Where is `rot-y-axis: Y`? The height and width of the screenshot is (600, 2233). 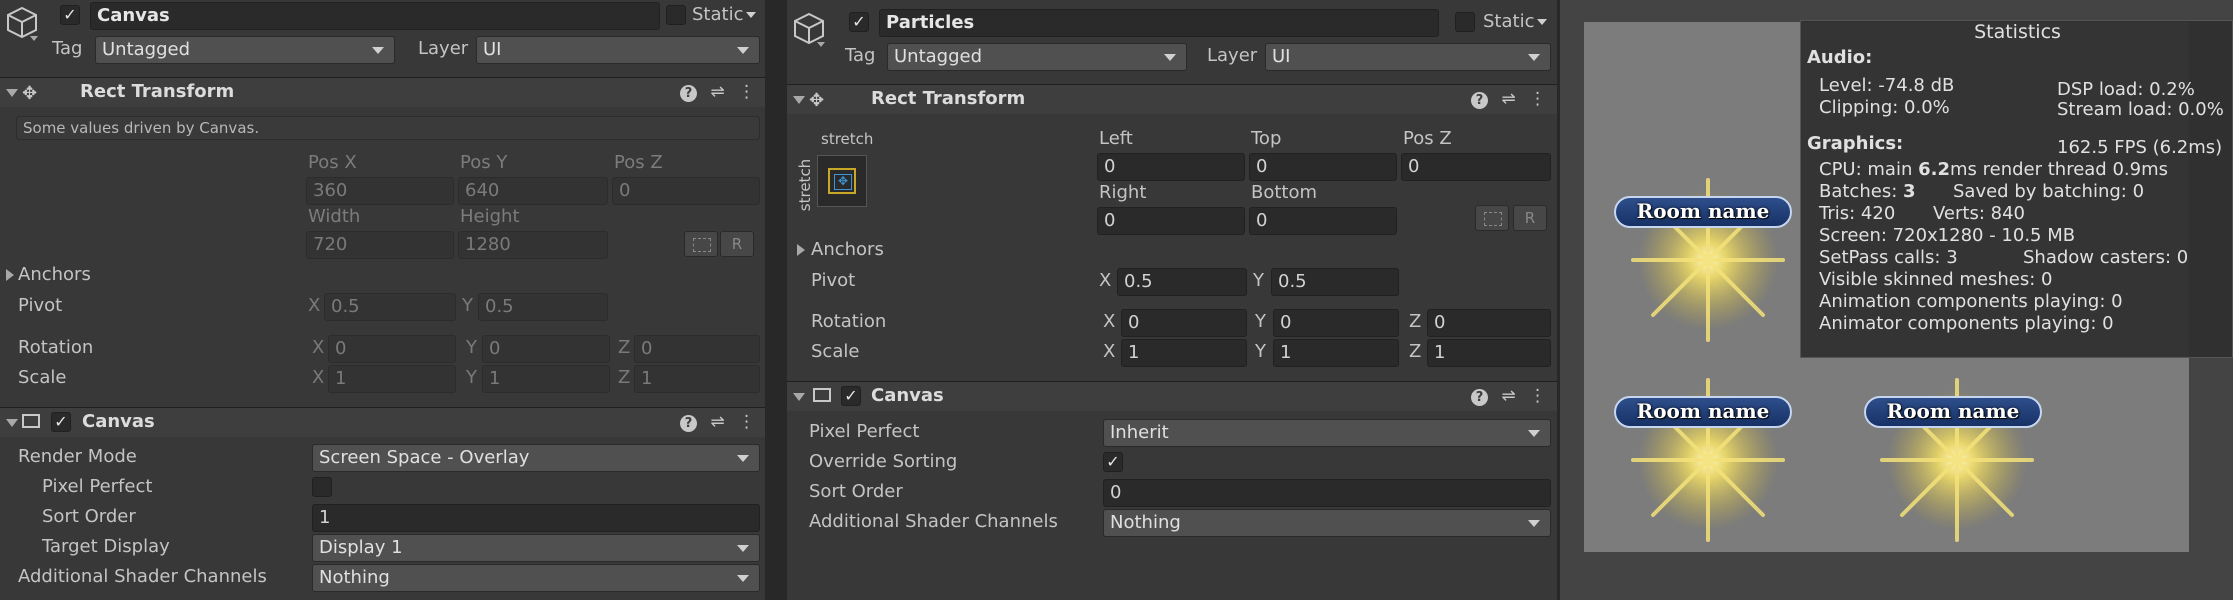
rot-y-axis: Y is located at coordinates (471, 347).